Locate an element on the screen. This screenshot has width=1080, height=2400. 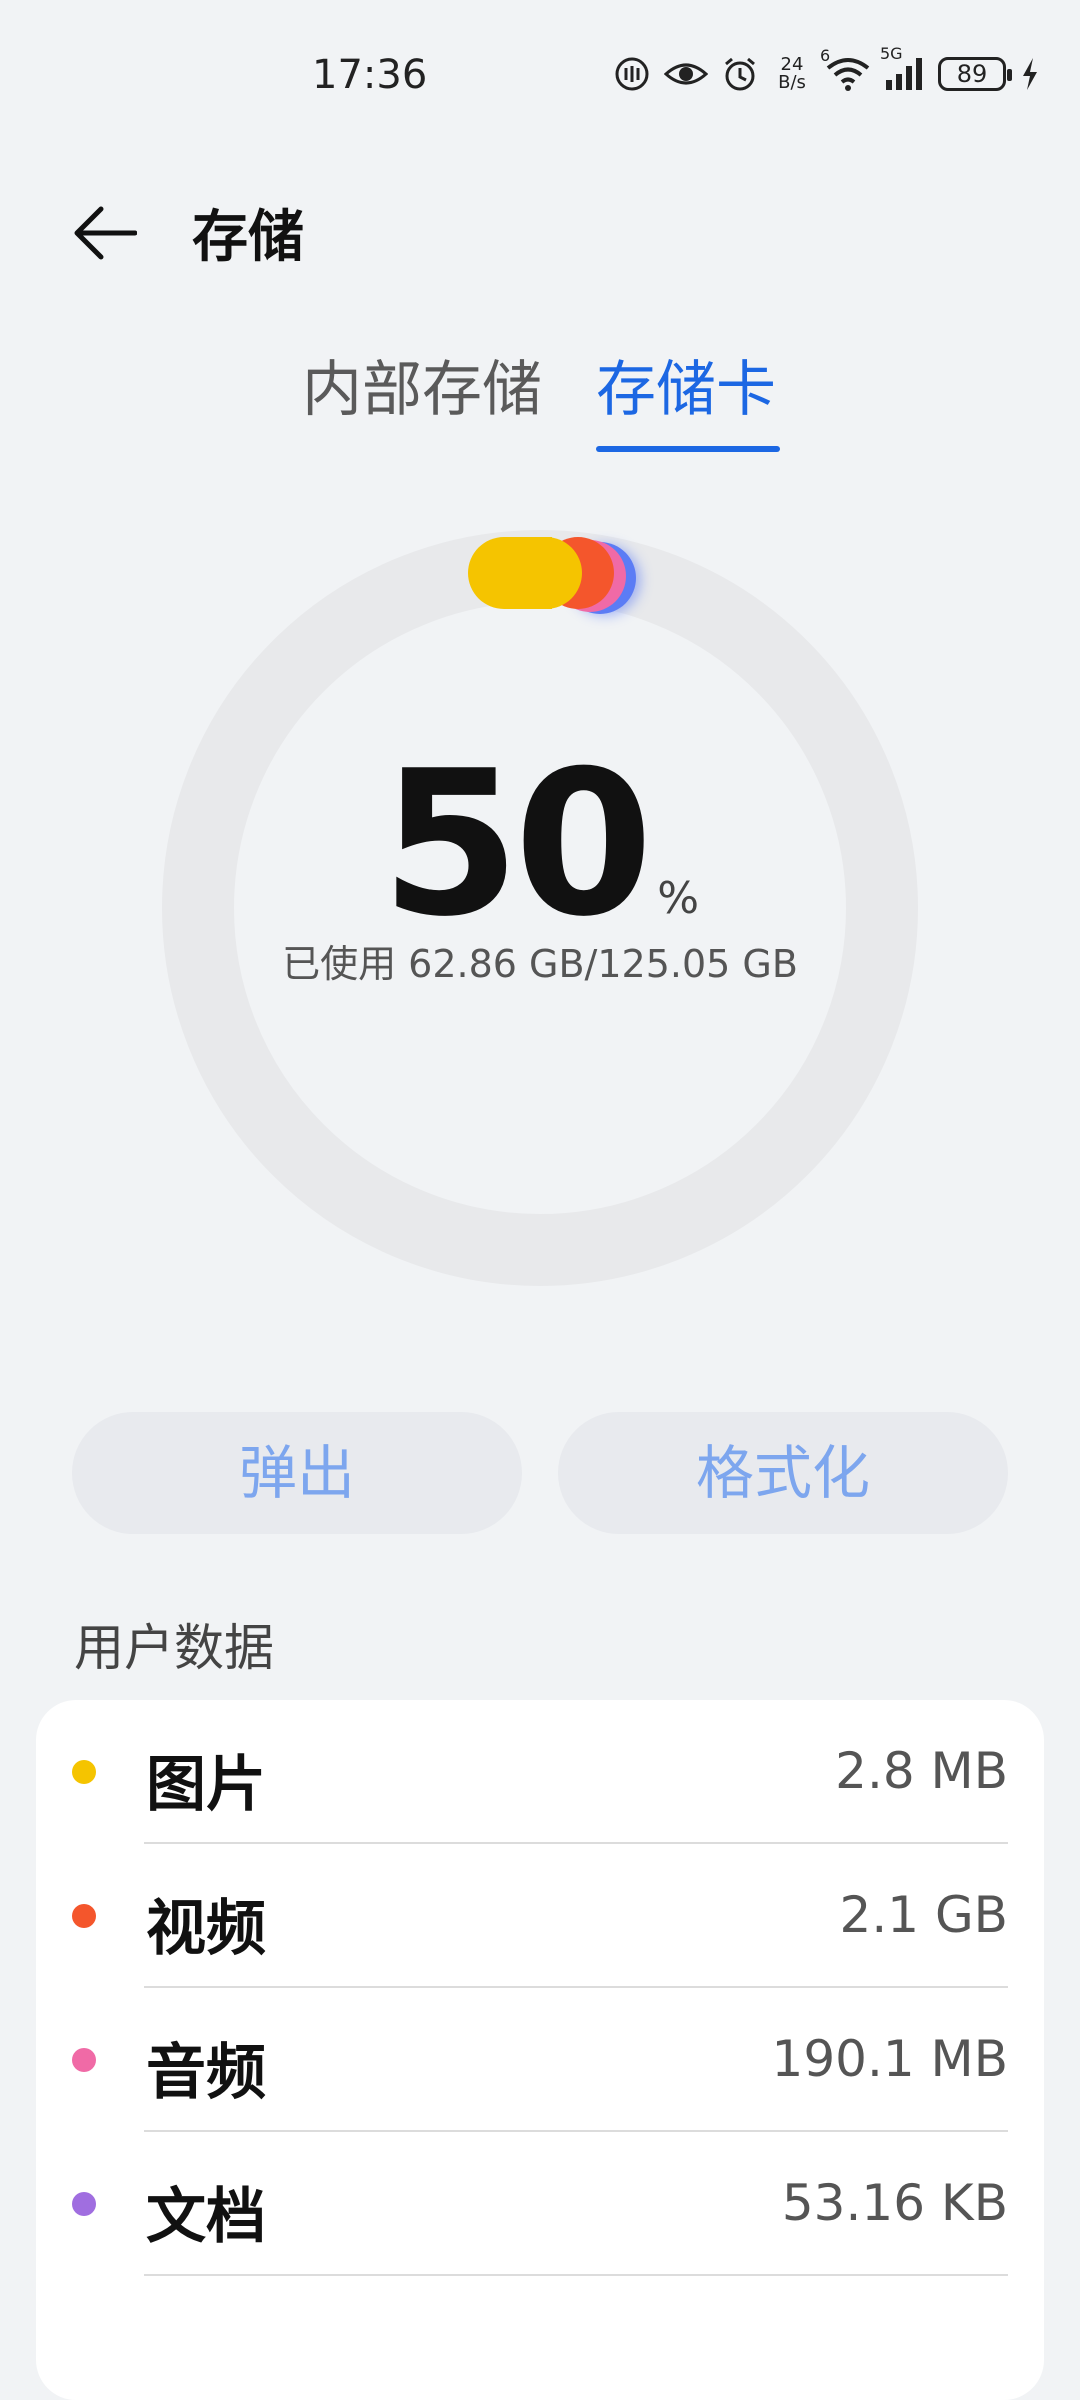
usage-percent: 50% is located at coordinates (540, 844).